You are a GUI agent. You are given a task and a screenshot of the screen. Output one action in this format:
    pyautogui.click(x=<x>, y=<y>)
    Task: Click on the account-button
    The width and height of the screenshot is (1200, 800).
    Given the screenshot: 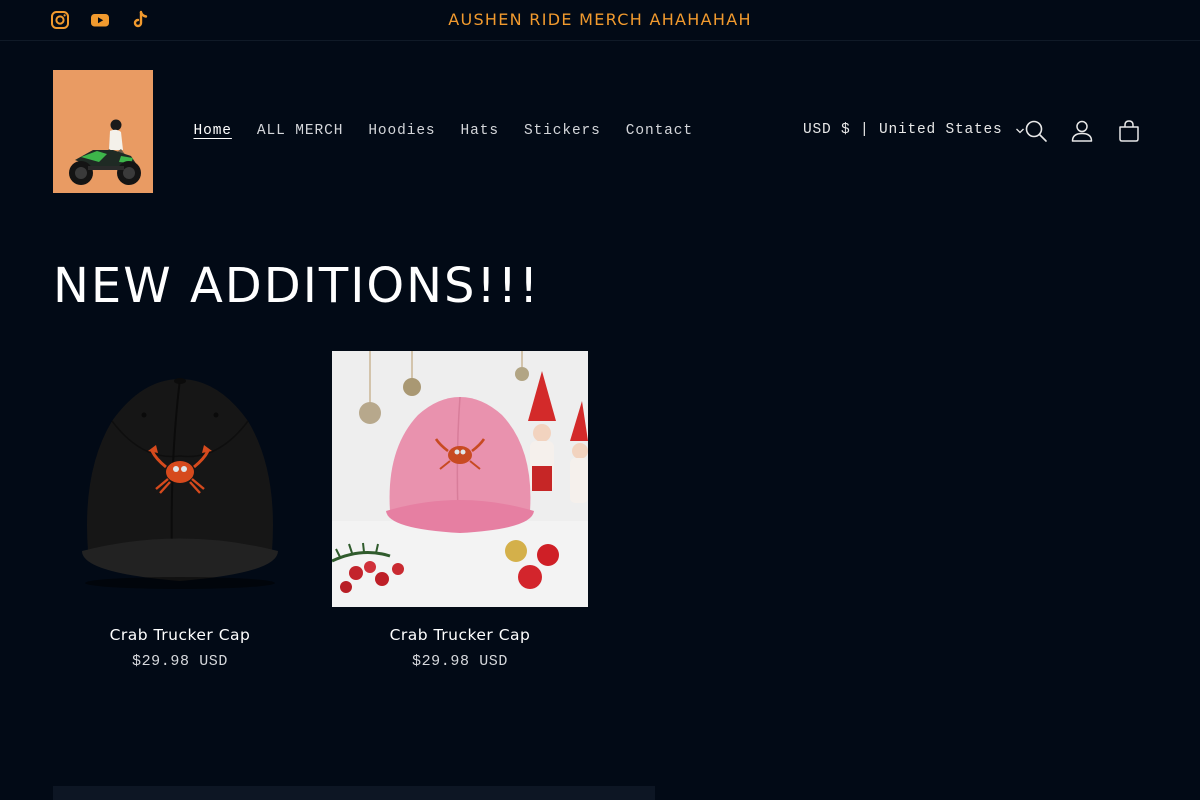 What is the action you would take?
    pyautogui.click(x=1082, y=131)
    